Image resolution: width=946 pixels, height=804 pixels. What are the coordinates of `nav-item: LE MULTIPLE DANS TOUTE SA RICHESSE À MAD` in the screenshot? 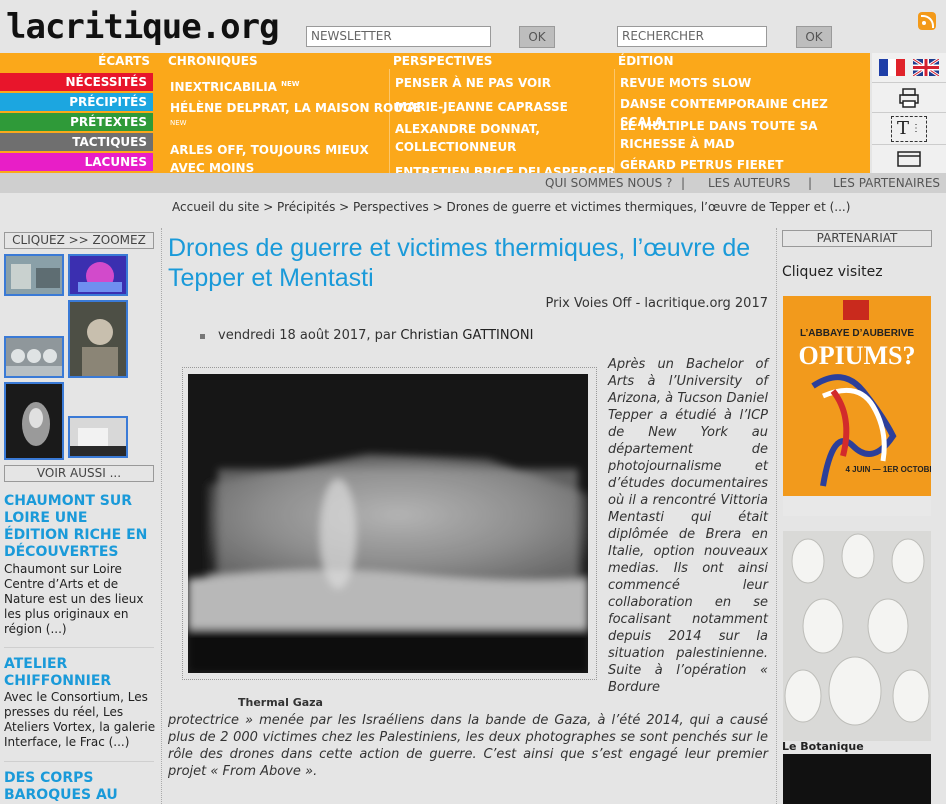 It's located at (720, 135).